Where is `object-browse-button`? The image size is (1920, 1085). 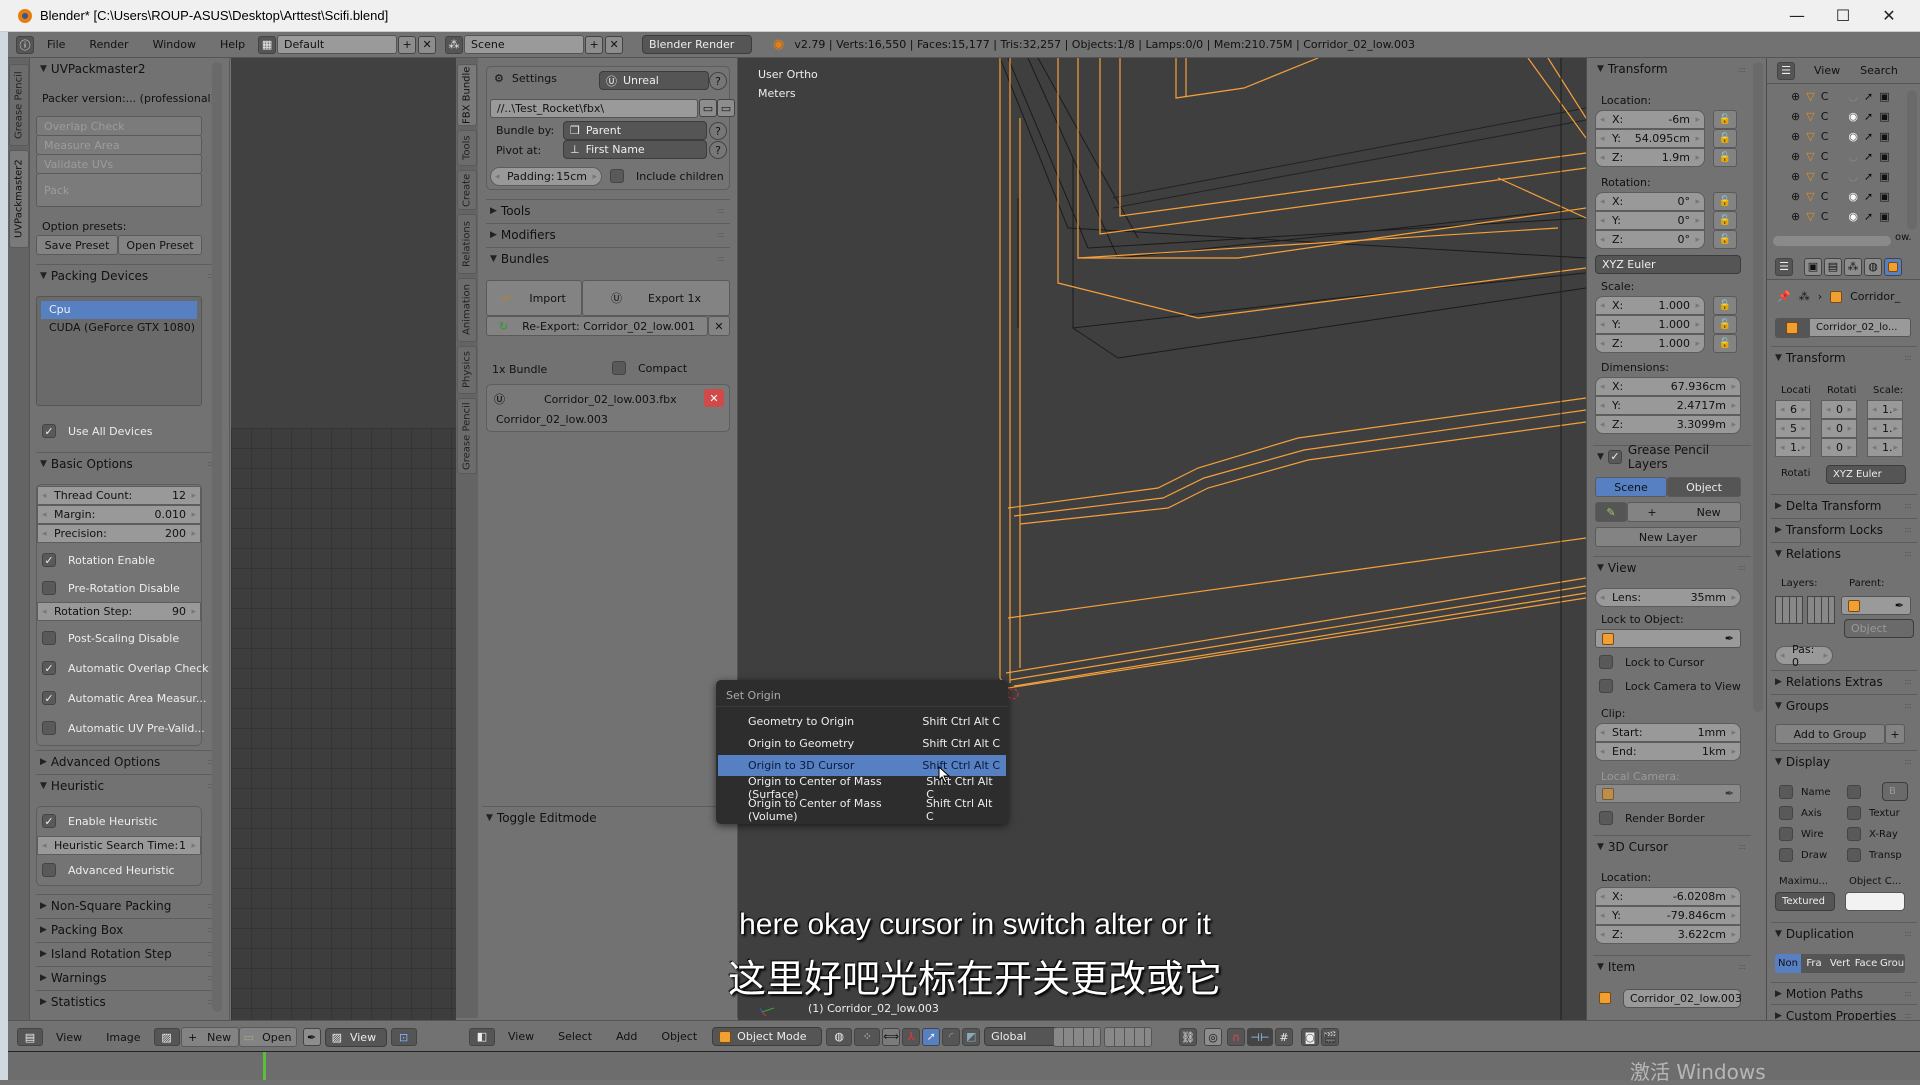 object-browse-button is located at coordinates (1792, 328).